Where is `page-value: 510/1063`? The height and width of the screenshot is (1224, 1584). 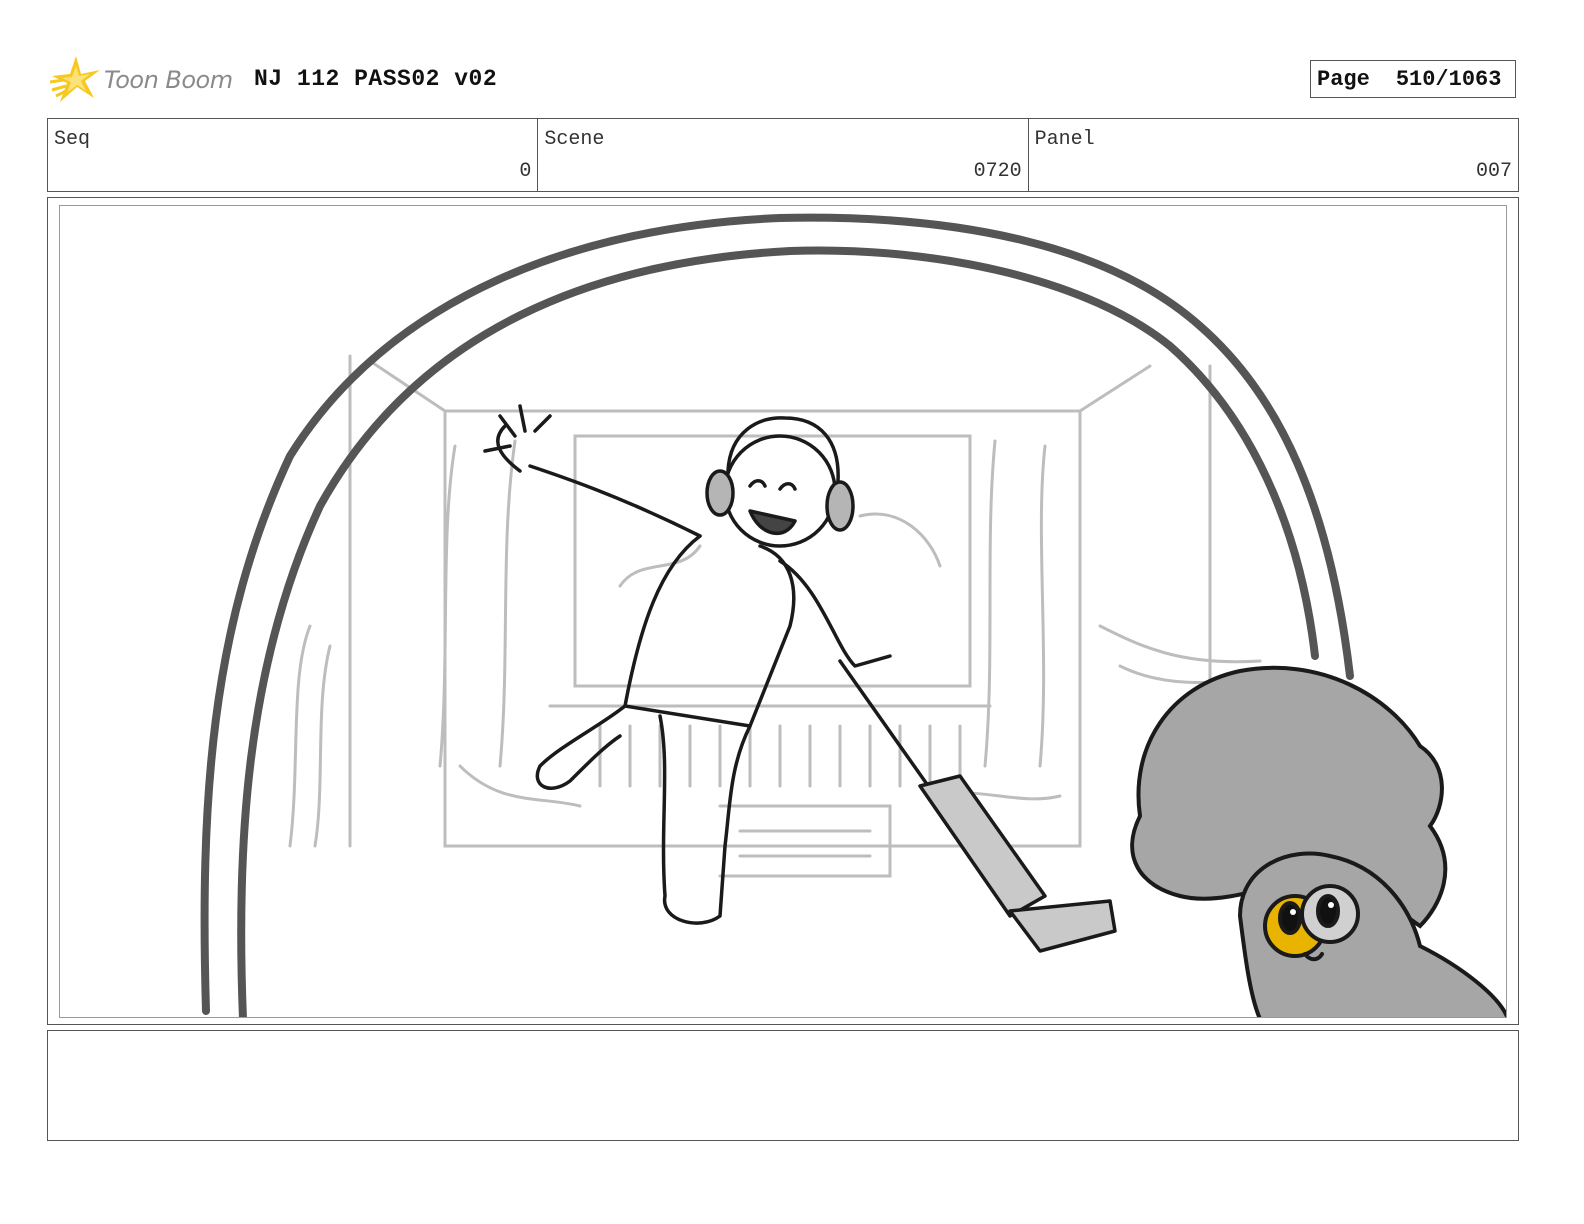
page-value: 510/1063 is located at coordinates (1448, 79).